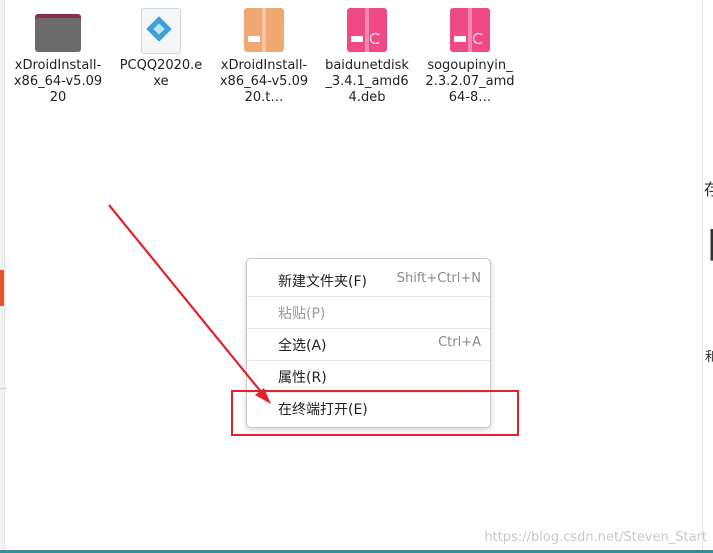 Image resolution: width=713 pixels, height=553 pixels. I want to click on folder-icon, so click(58, 30).